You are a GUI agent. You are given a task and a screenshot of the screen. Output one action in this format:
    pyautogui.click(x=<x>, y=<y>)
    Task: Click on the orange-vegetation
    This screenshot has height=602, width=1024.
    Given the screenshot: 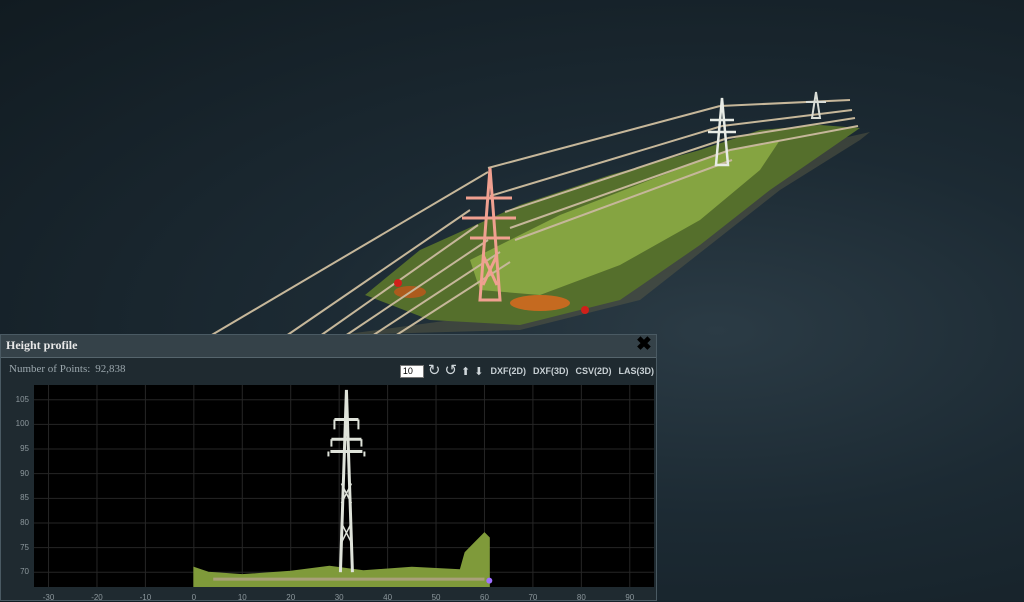 What is the action you would take?
    pyautogui.click(x=540, y=303)
    